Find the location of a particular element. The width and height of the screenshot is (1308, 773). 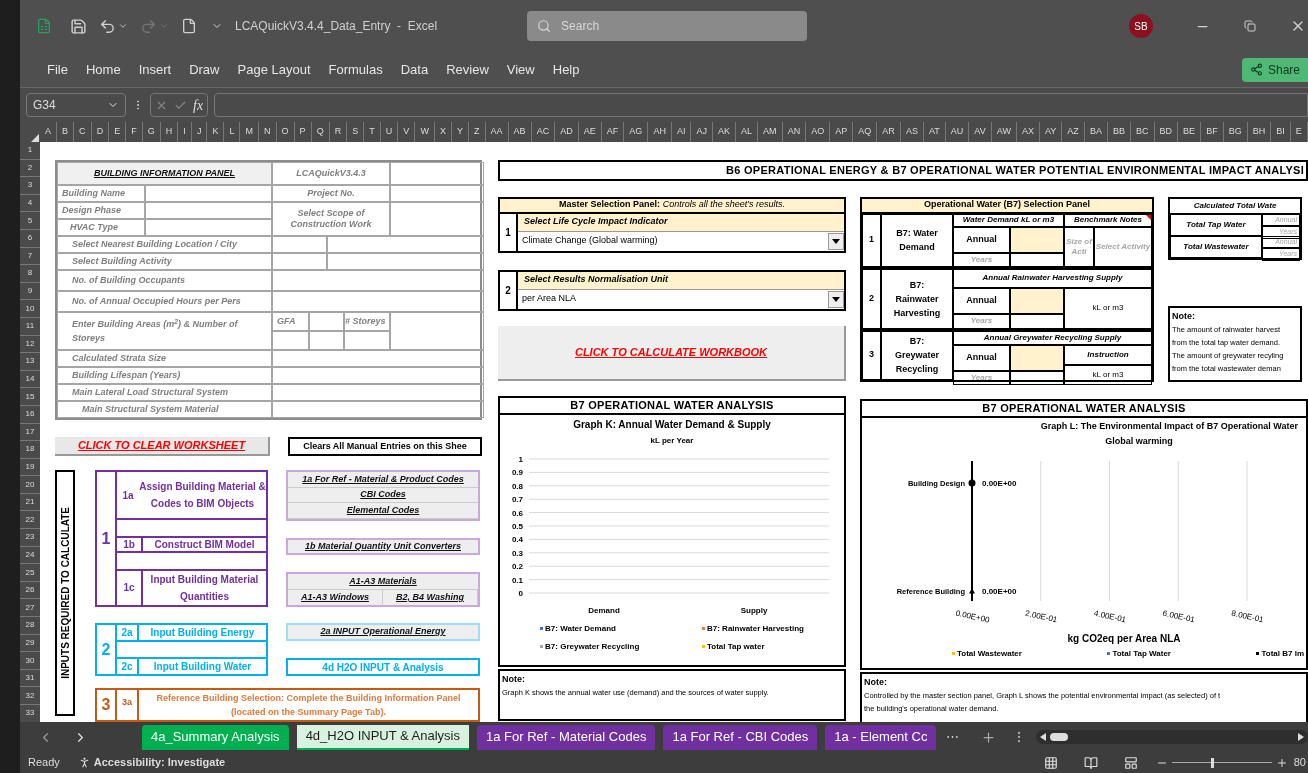

horizontal-scrollbar is located at coordinates (1172, 737).